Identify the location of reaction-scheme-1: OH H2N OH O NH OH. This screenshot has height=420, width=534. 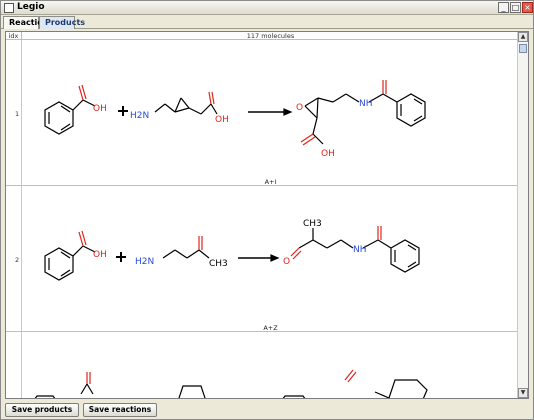
(235, 119).